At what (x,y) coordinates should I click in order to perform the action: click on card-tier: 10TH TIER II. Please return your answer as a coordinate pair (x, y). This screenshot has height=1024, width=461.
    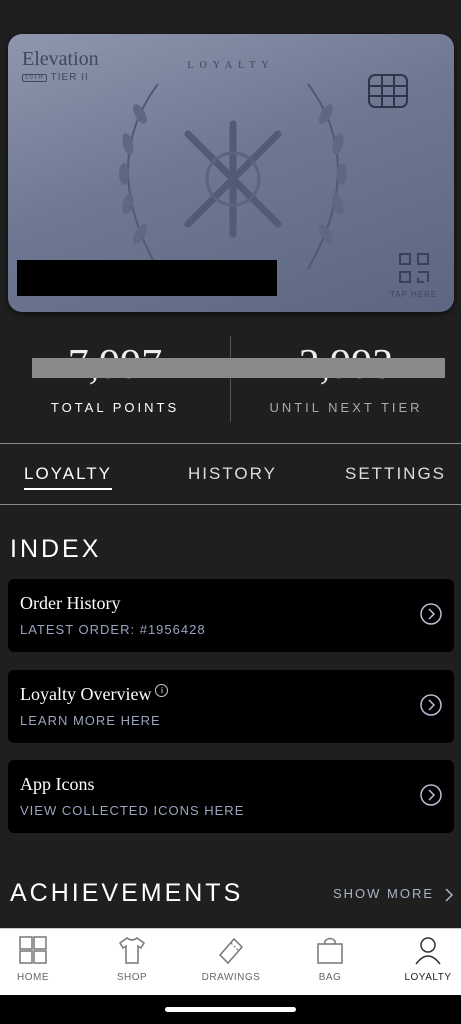
    Looking at the image, I should click on (55, 77).